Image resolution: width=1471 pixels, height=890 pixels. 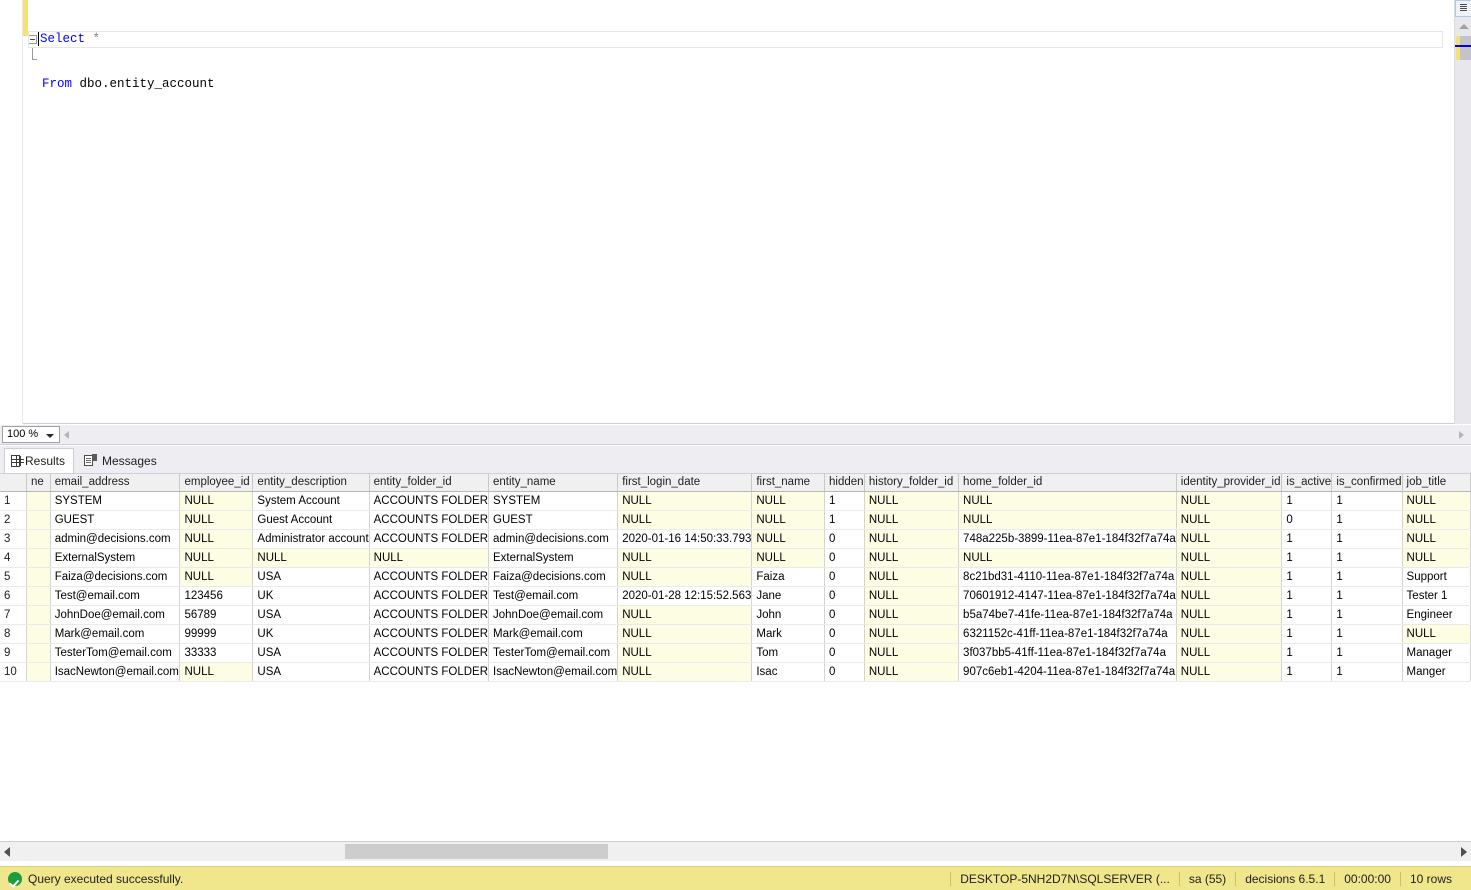 What do you see at coordinates (216, 483) in the screenshot?
I see `header-col-2: employee_id` at bounding box center [216, 483].